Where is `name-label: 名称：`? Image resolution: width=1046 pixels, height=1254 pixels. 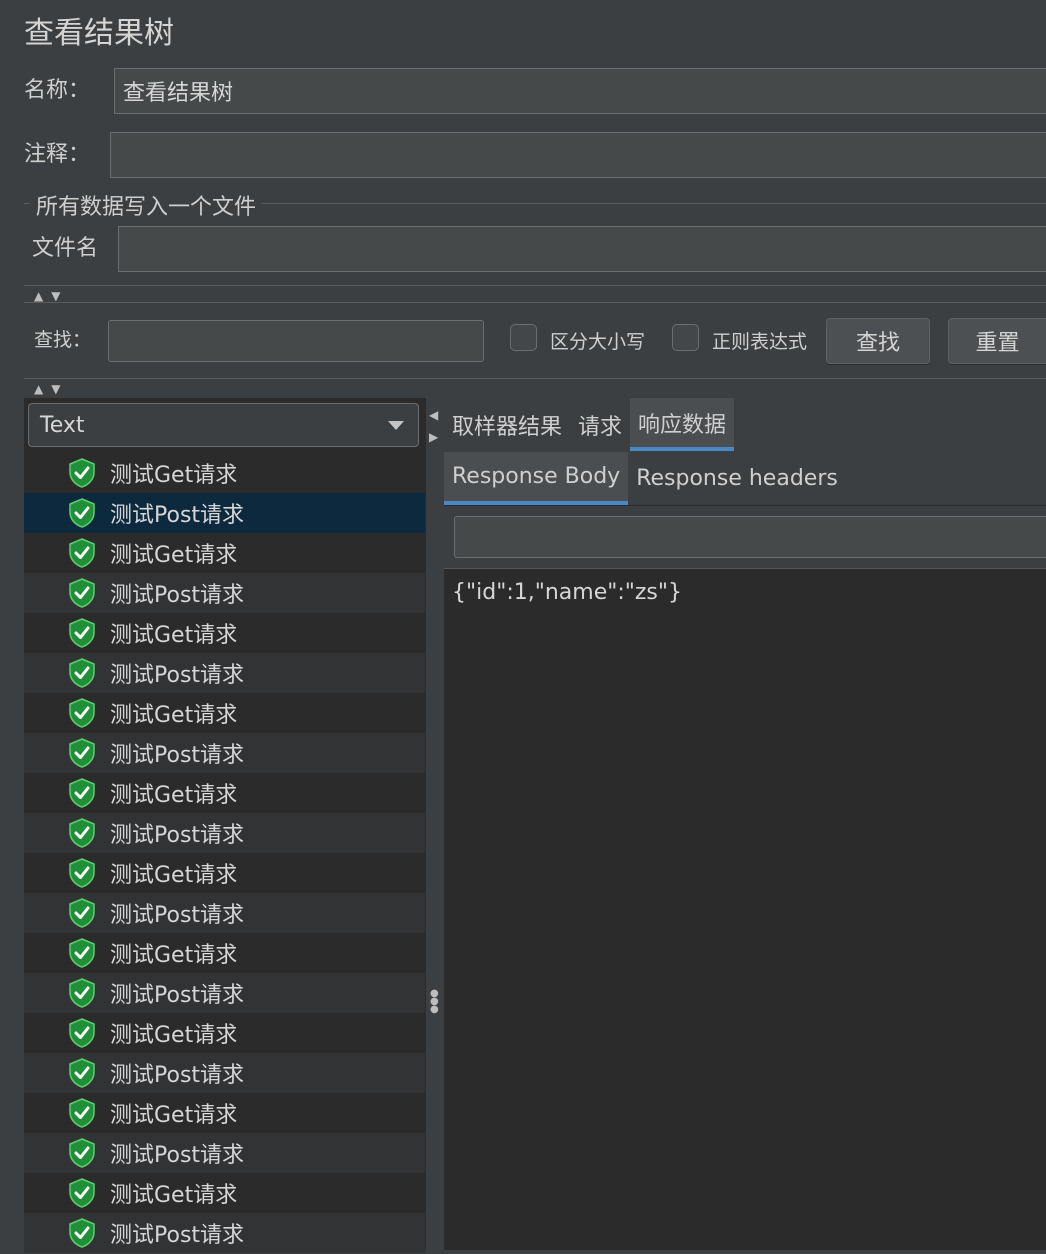 name-label: 名称： is located at coordinates (57, 90).